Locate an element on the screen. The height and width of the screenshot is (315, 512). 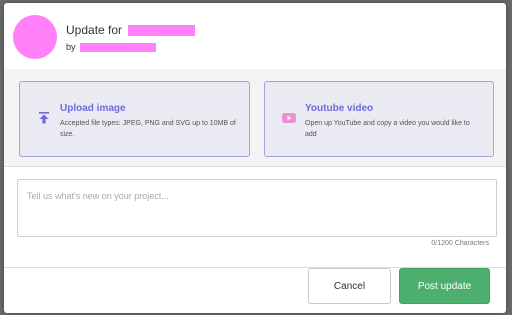
upload-image-title: Upload image is located at coordinates (93, 108).